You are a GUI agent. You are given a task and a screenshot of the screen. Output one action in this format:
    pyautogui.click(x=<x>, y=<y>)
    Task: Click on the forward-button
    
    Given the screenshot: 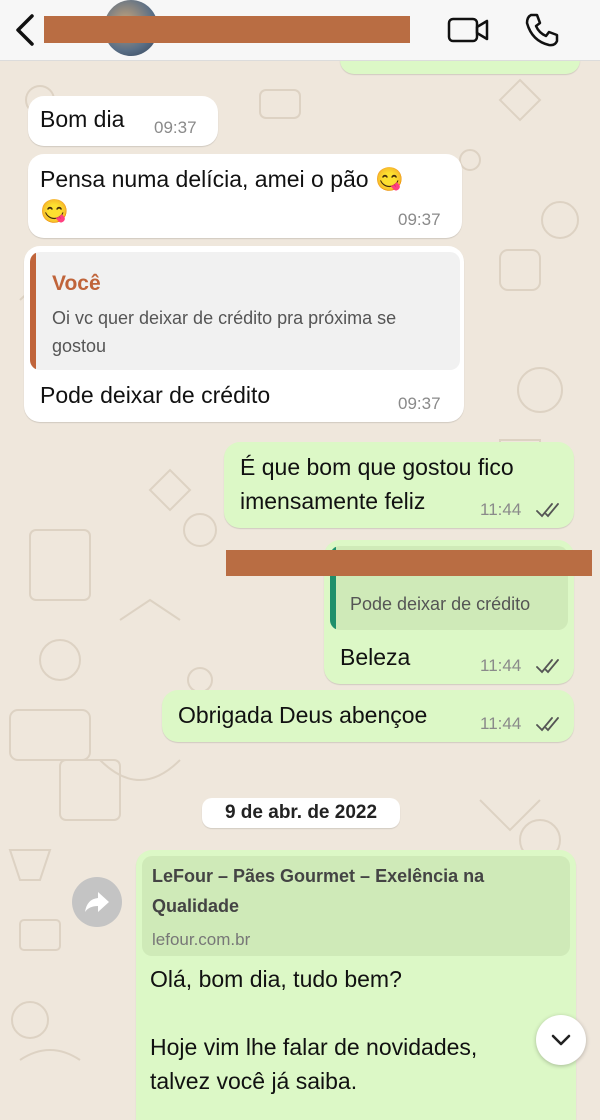 What is the action you would take?
    pyautogui.click(x=97, y=902)
    